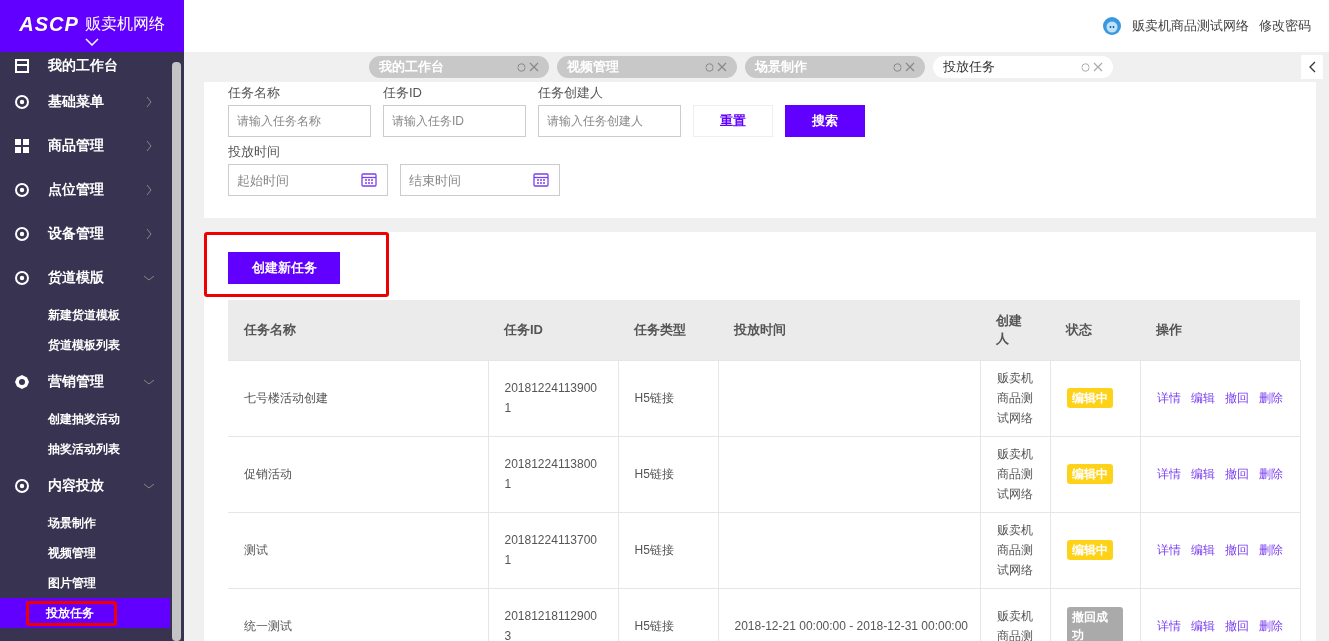 The width and height of the screenshot is (1329, 641). Describe the element at coordinates (551, 398) in the screenshot. I see `table-cell: 201812241139001` at that location.